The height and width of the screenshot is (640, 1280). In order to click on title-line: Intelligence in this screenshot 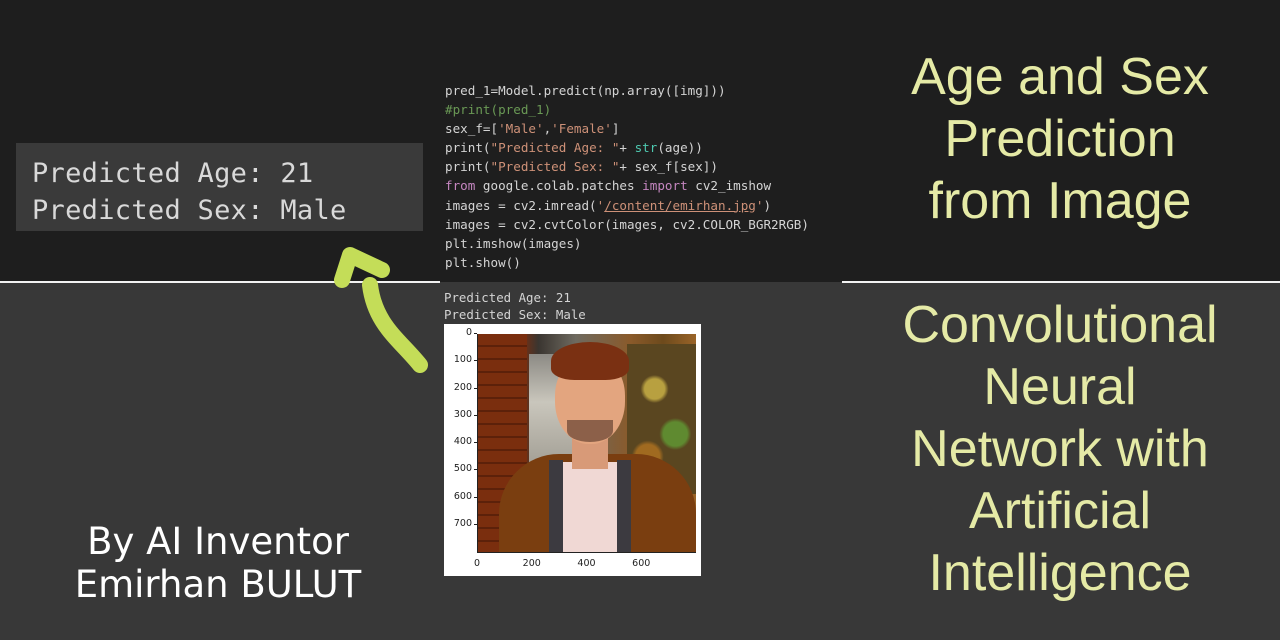, I will do `click(1060, 573)`.